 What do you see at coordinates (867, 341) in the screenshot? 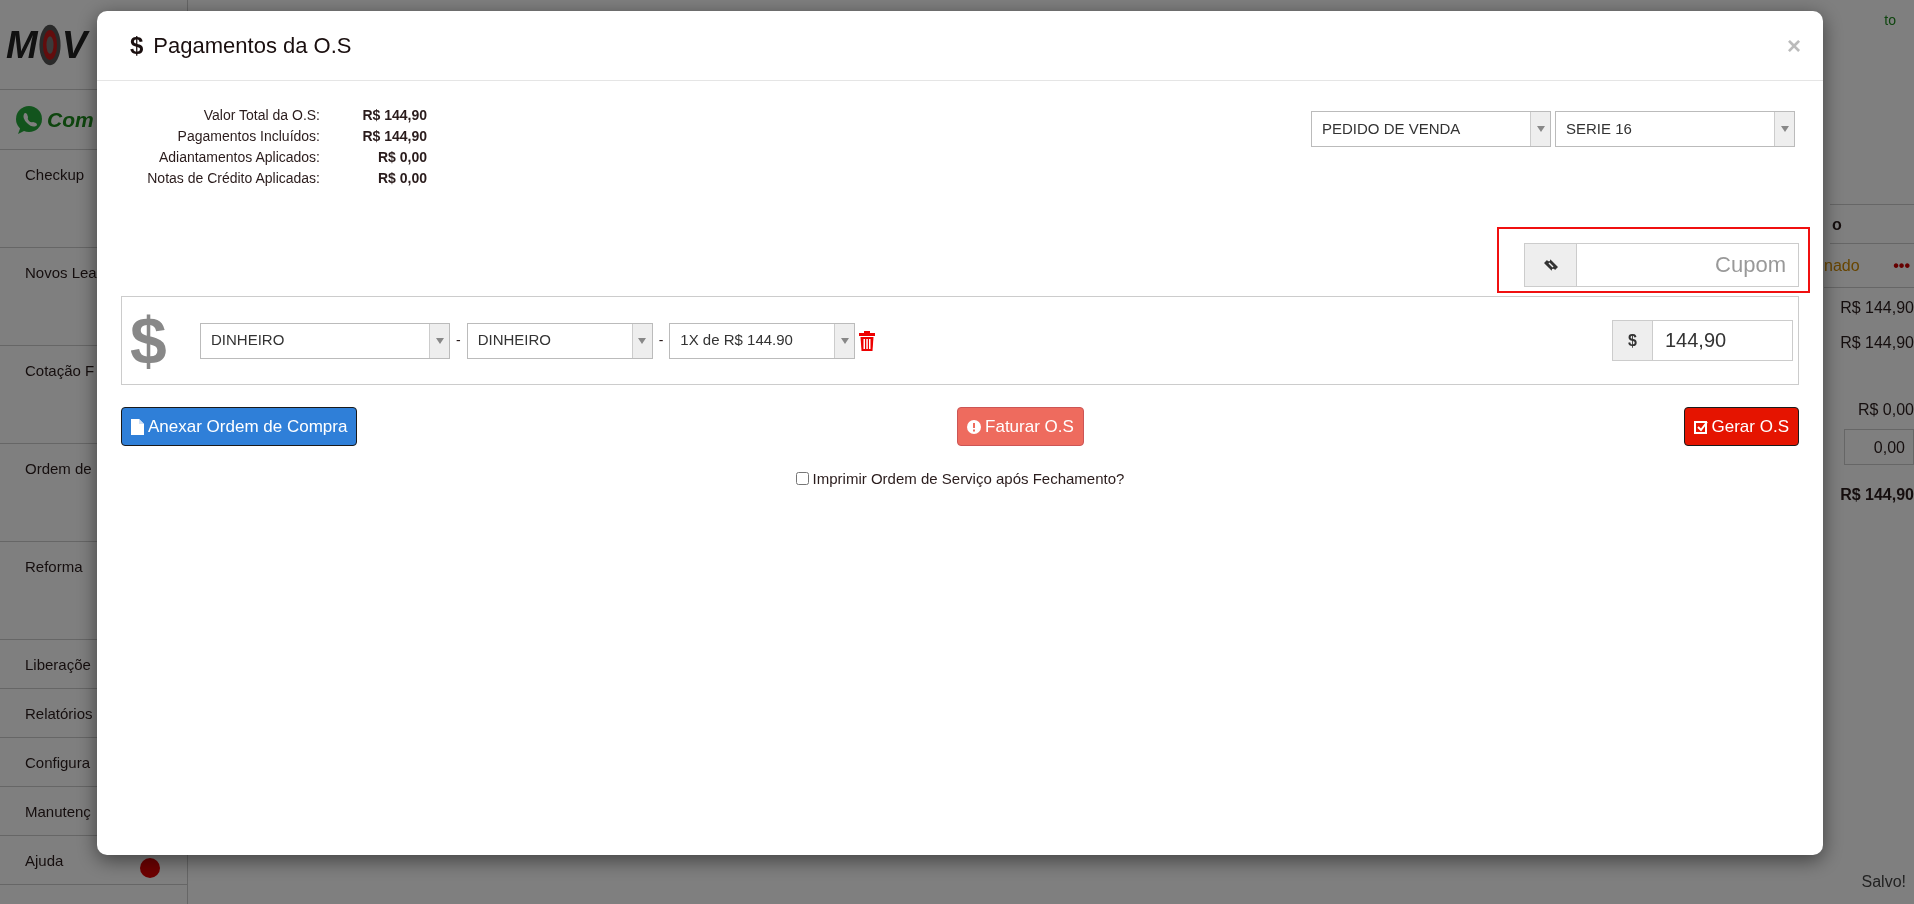
I see `trash-icon` at bounding box center [867, 341].